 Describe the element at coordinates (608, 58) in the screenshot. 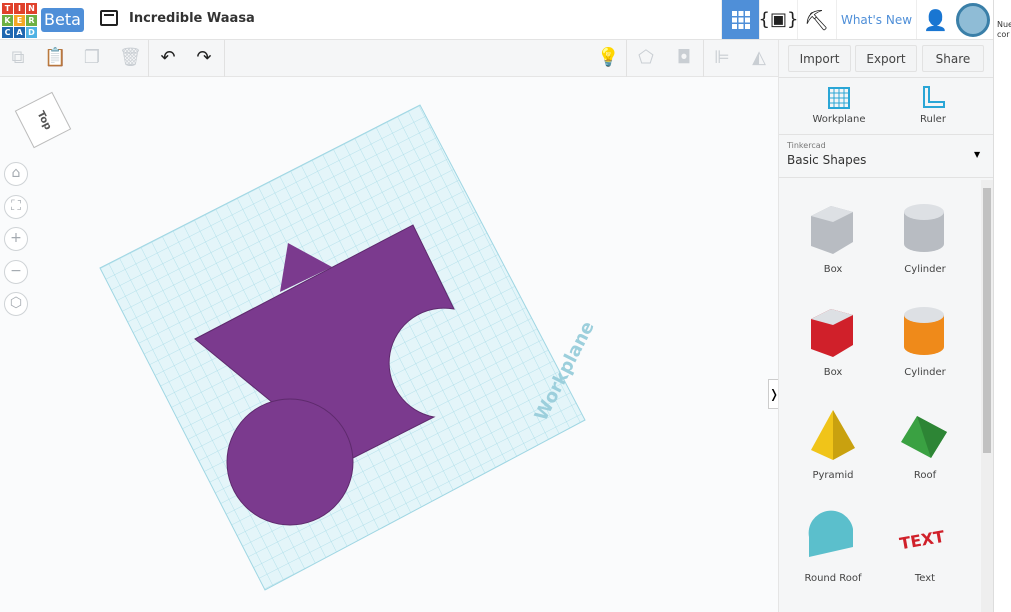

I see `light-bulb-icon: 💡` at that location.